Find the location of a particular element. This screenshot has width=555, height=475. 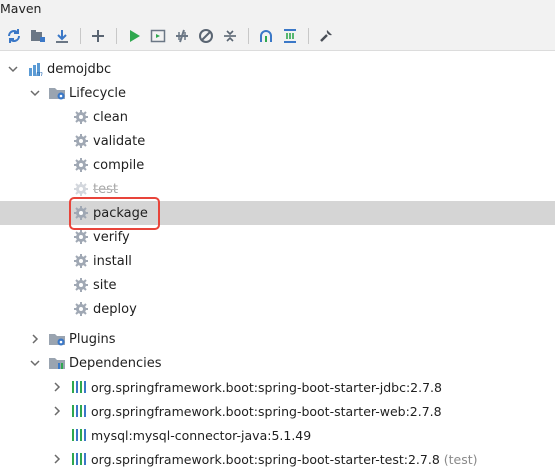

generate-sources-icon is located at coordinates (38, 36).